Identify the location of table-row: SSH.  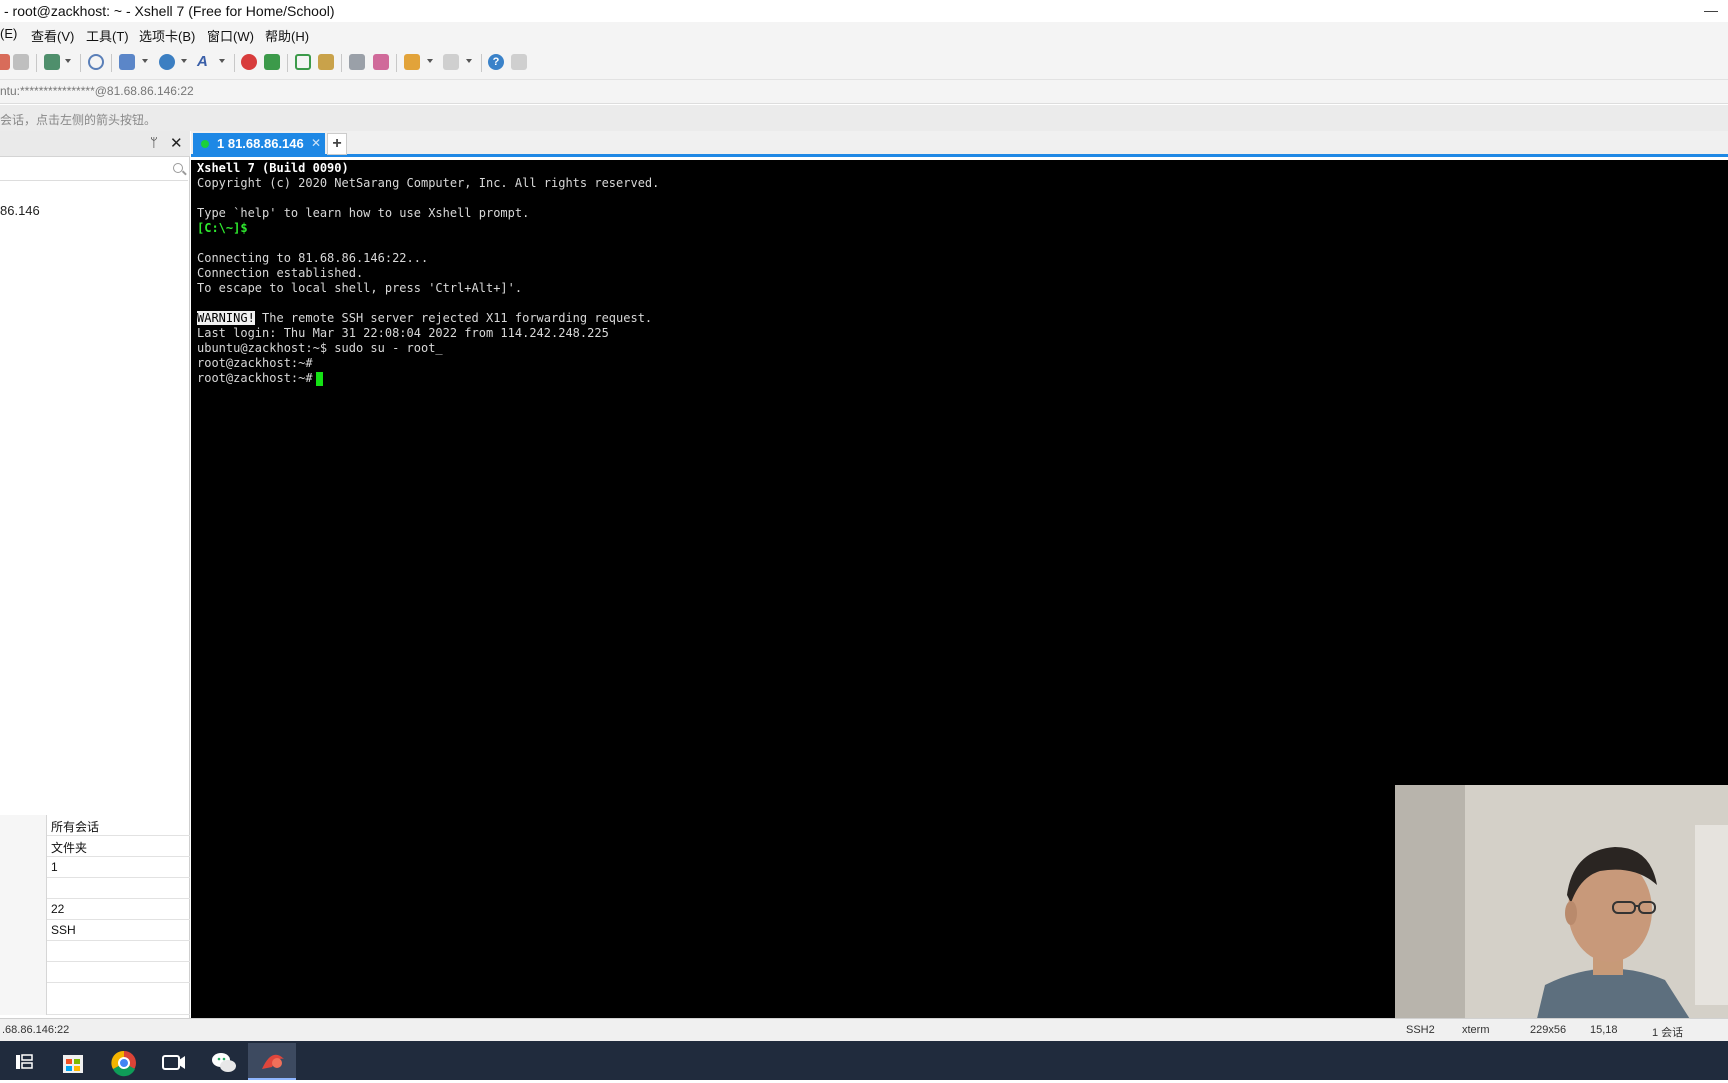
(95, 930).